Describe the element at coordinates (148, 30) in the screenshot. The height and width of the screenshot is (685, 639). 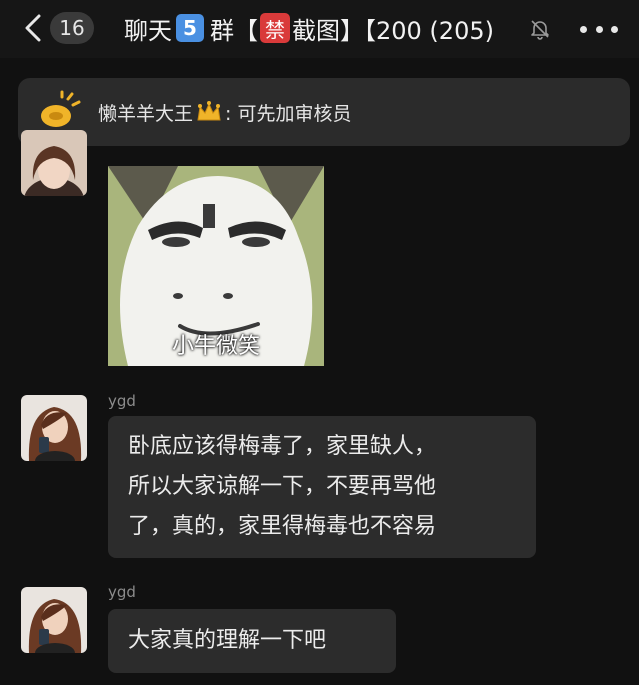
I see `title-prefix: 聊天` at that location.